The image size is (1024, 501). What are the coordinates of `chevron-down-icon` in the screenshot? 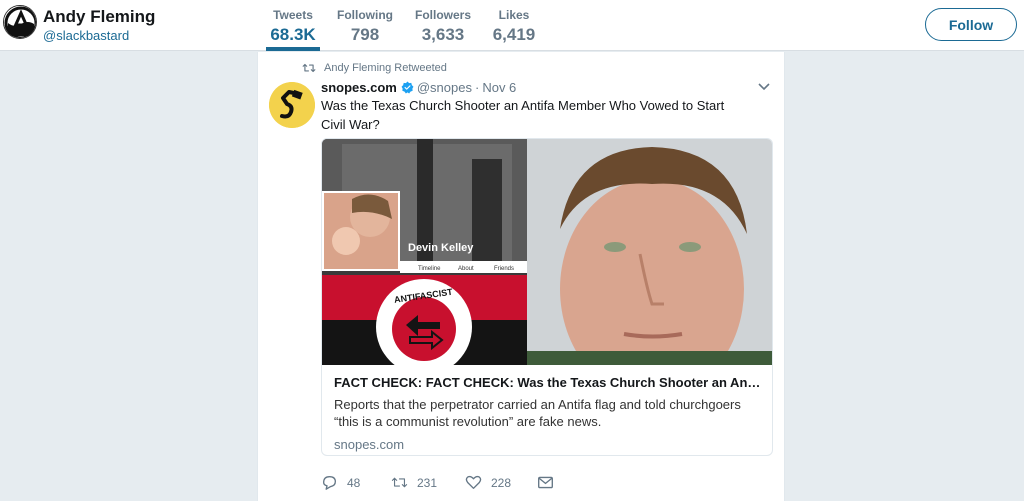 It's located at (764, 87).